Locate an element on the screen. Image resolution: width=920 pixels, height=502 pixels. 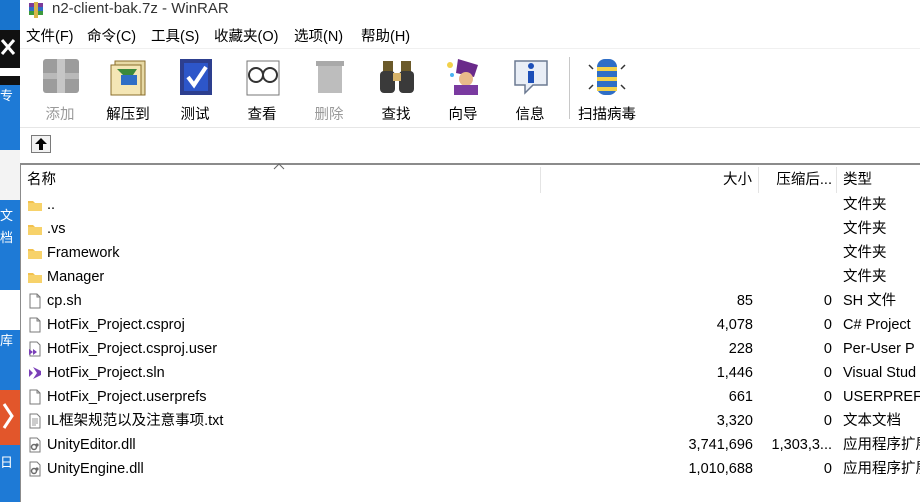
file-name: HotFix_Project.userprefs is located at coordinates (127, 397).